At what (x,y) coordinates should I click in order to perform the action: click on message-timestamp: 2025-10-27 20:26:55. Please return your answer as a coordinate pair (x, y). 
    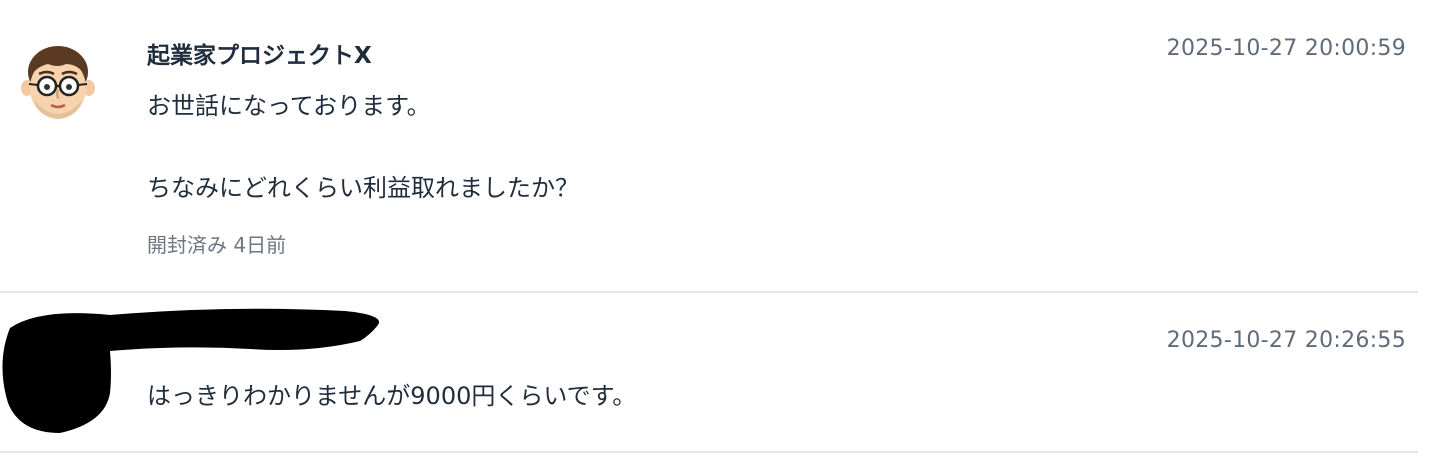
    Looking at the image, I should click on (1286, 340).